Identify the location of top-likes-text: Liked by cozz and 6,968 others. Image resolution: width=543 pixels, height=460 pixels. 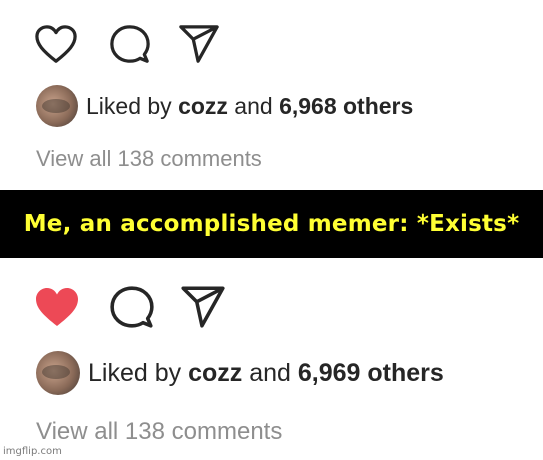
(249, 106).